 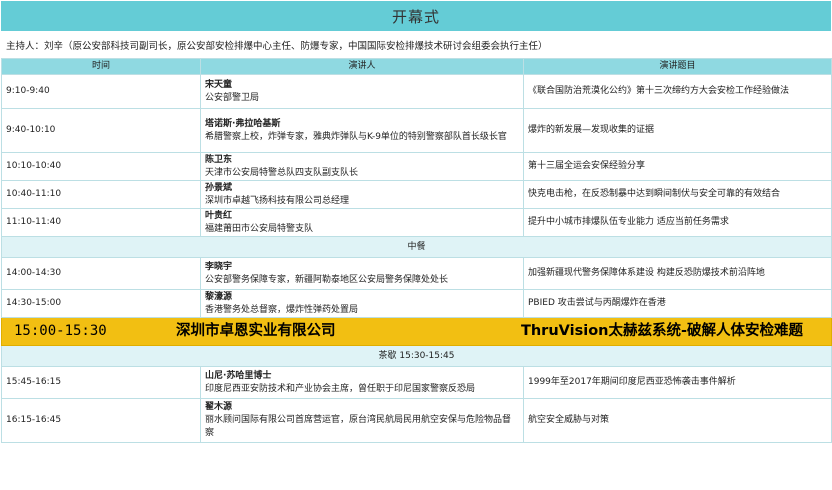 I want to click on topic-cell: 爆炸的新发展—发现收集的证据, so click(x=677, y=130).